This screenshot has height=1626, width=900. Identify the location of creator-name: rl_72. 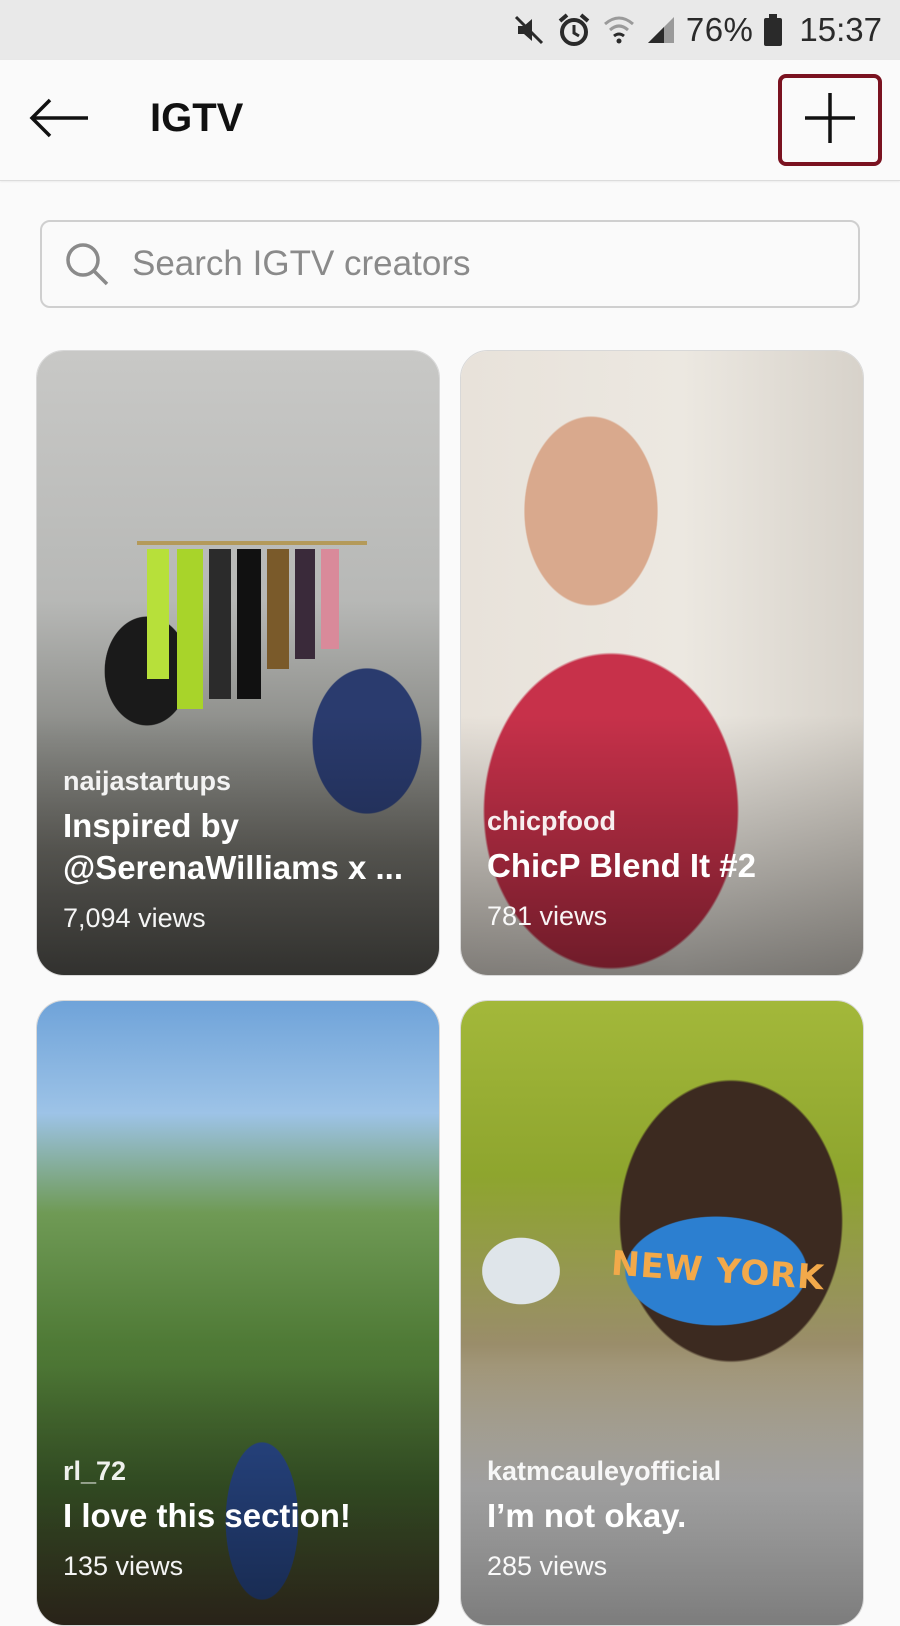
(95, 1471).